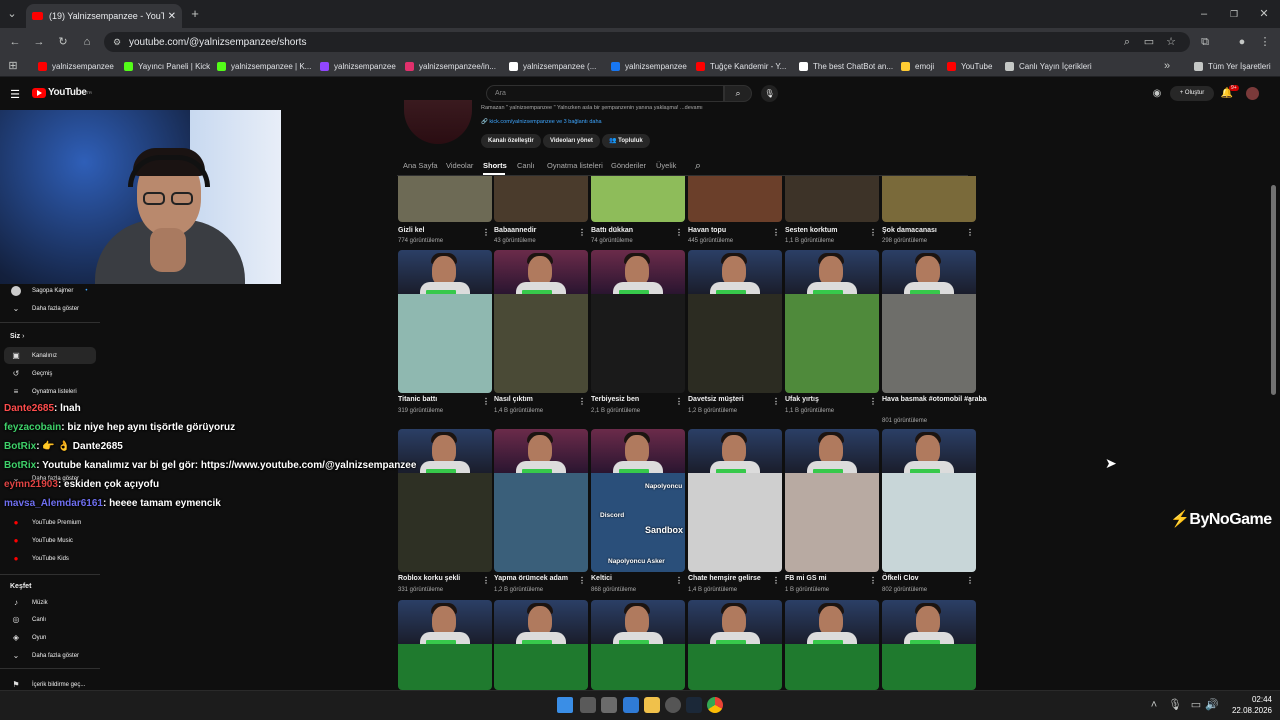 The height and width of the screenshot is (720, 1280). Describe the element at coordinates (12, 14) in the screenshot. I see `tab-search-icon: ⌄` at that location.